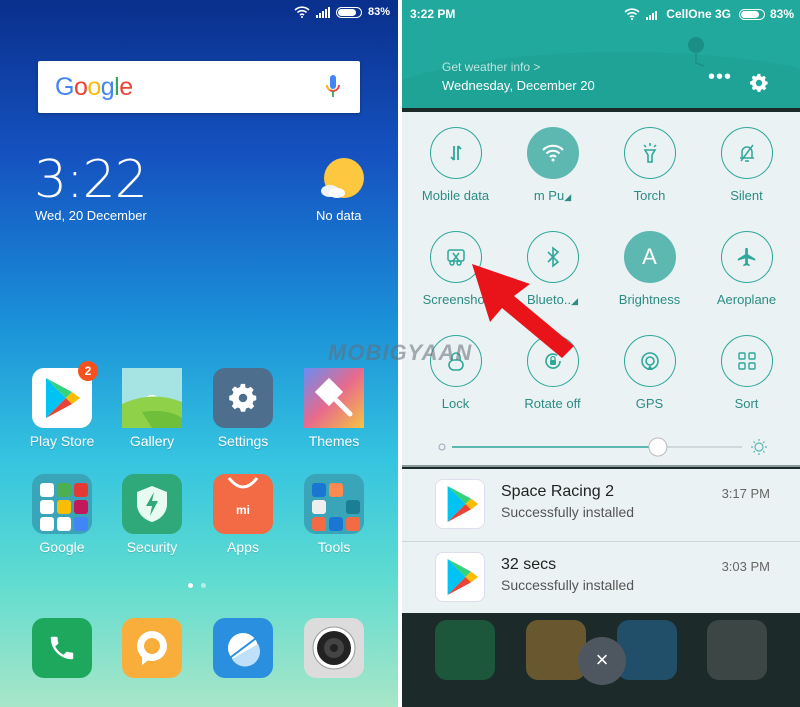 The height and width of the screenshot is (707, 800). What do you see at coordinates (107, 87) in the screenshot?
I see `logo-letter: g` at bounding box center [107, 87].